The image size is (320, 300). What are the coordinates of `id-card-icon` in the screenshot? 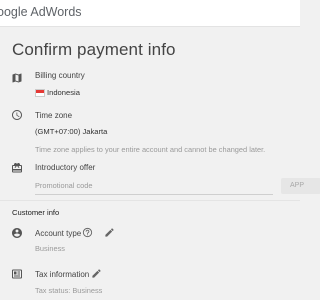 It's located at (17, 274).